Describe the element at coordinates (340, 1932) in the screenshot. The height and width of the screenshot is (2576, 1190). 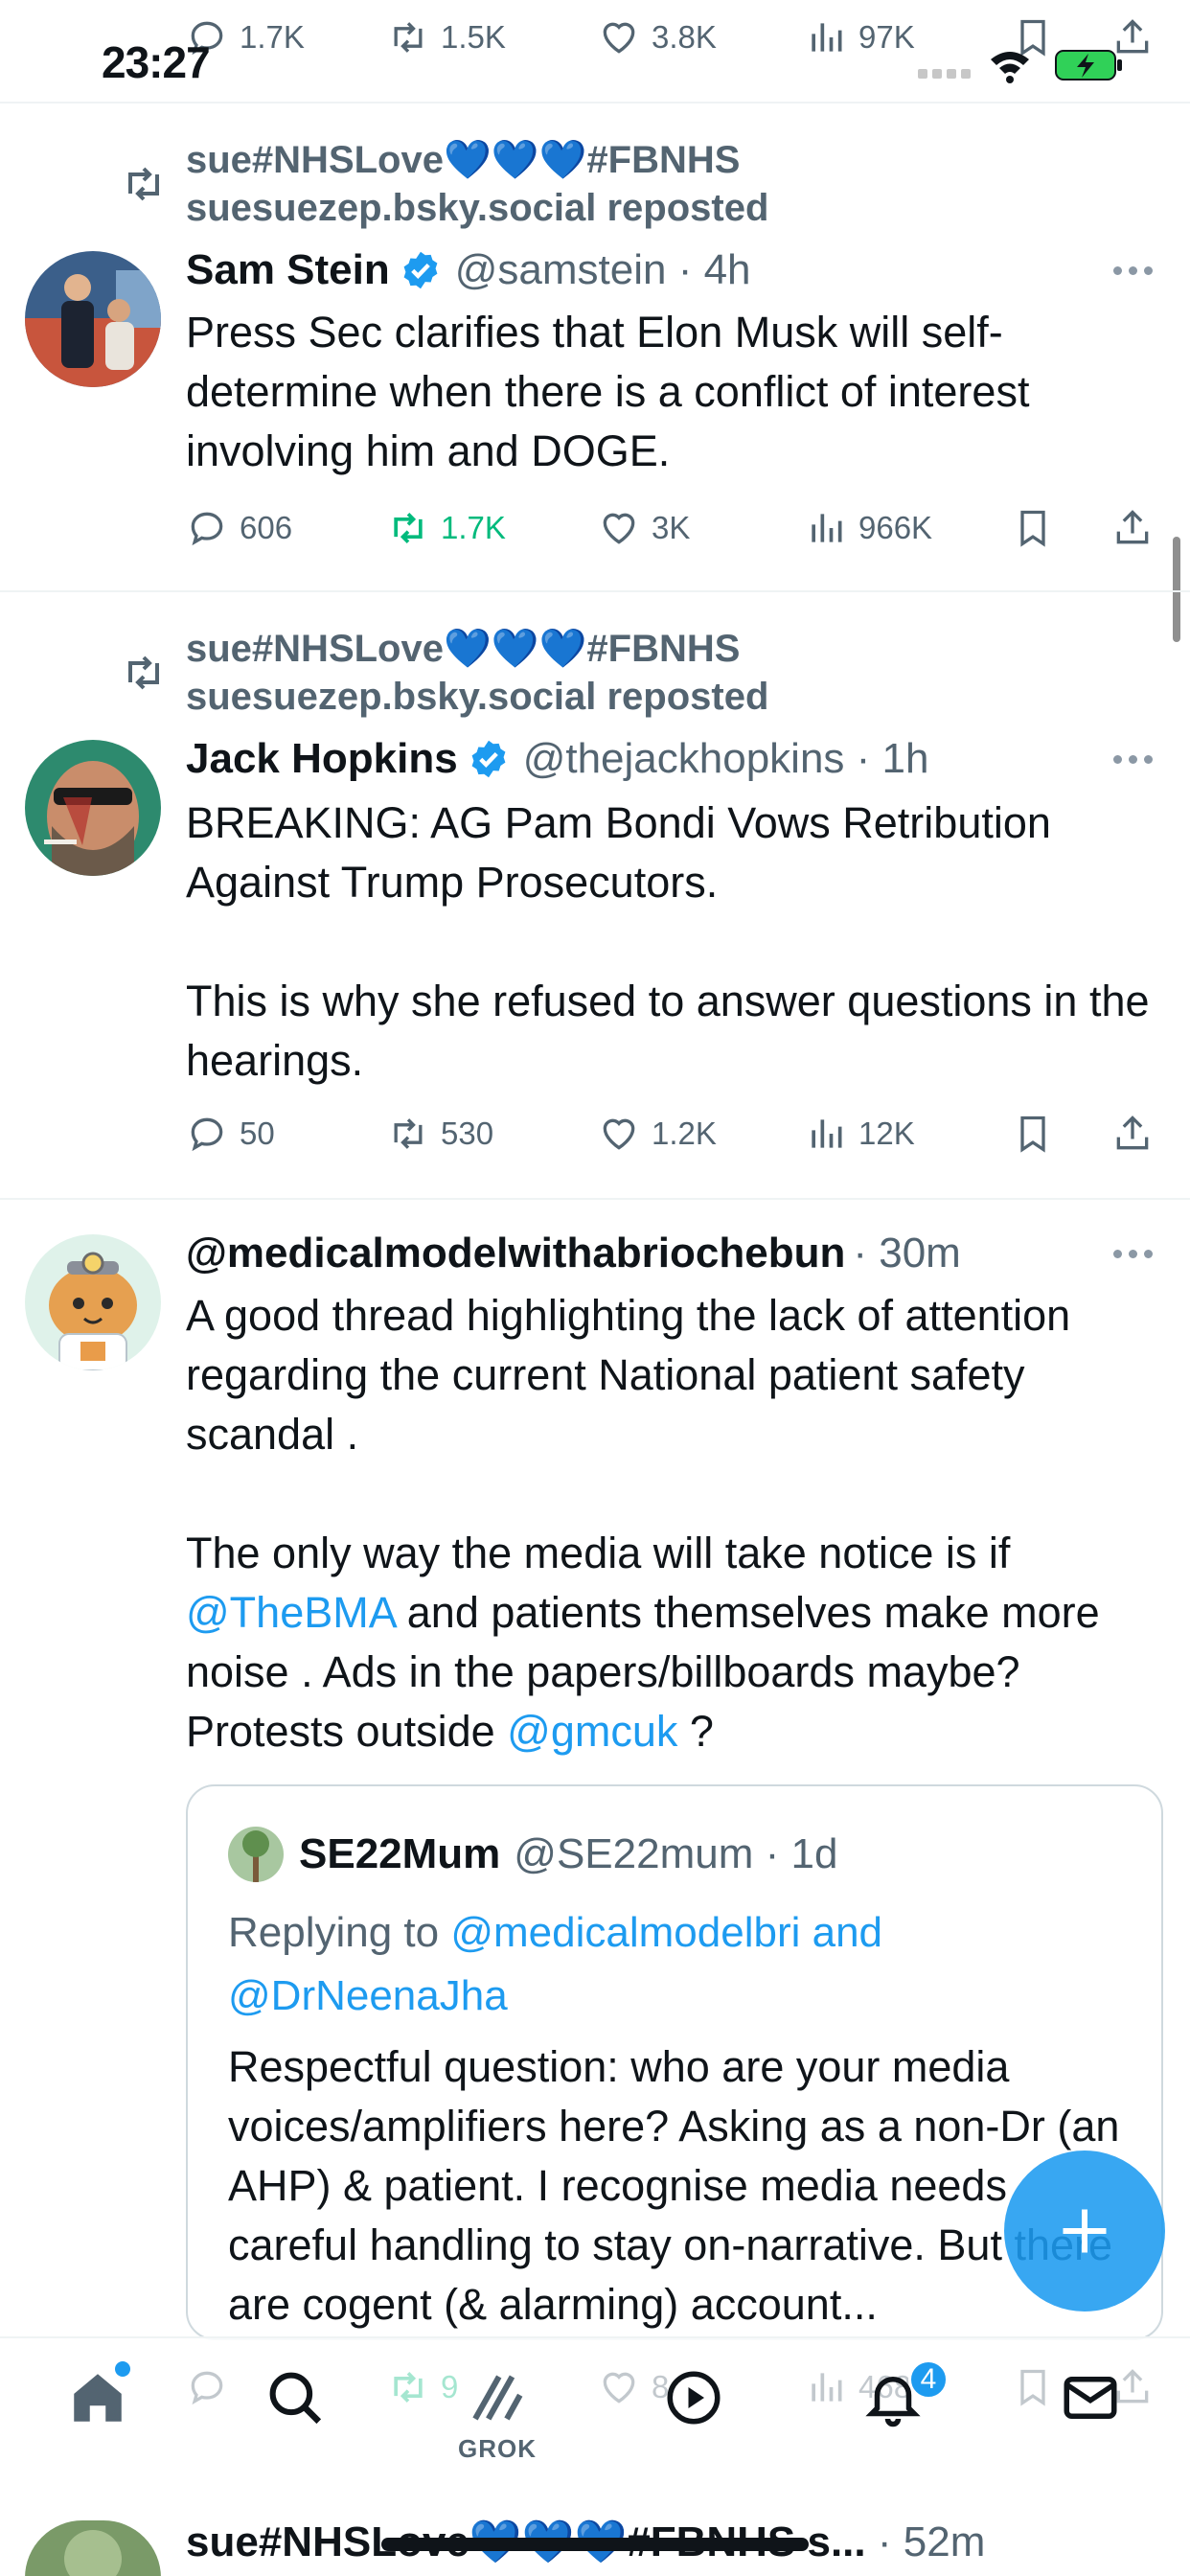
I see `replying-to-label: Replying to` at that location.